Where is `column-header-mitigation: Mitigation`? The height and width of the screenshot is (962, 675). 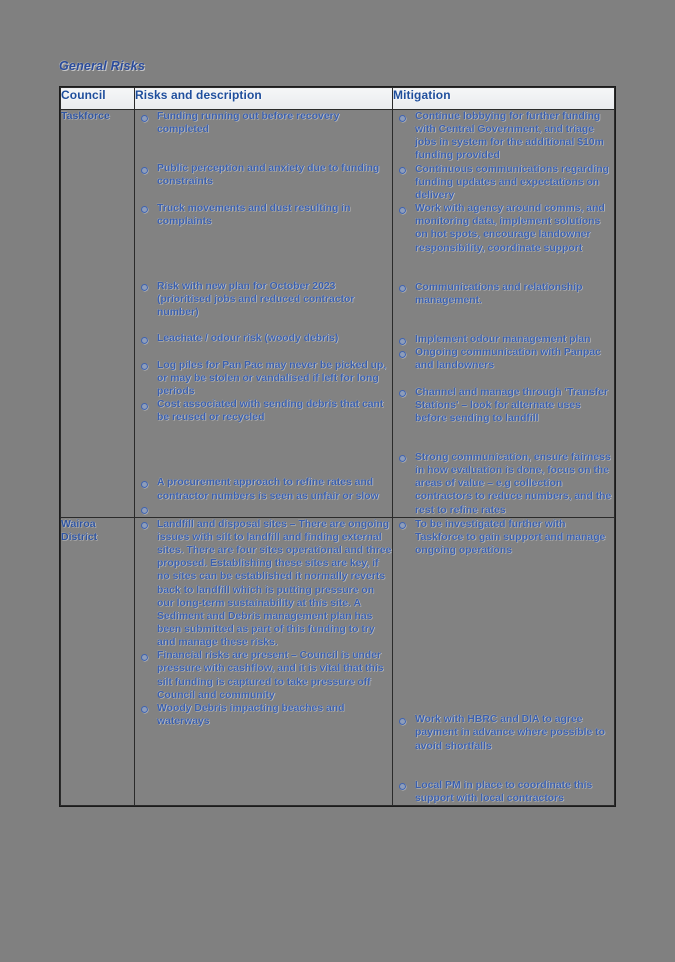 column-header-mitigation: Mitigation is located at coordinates (503, 98).